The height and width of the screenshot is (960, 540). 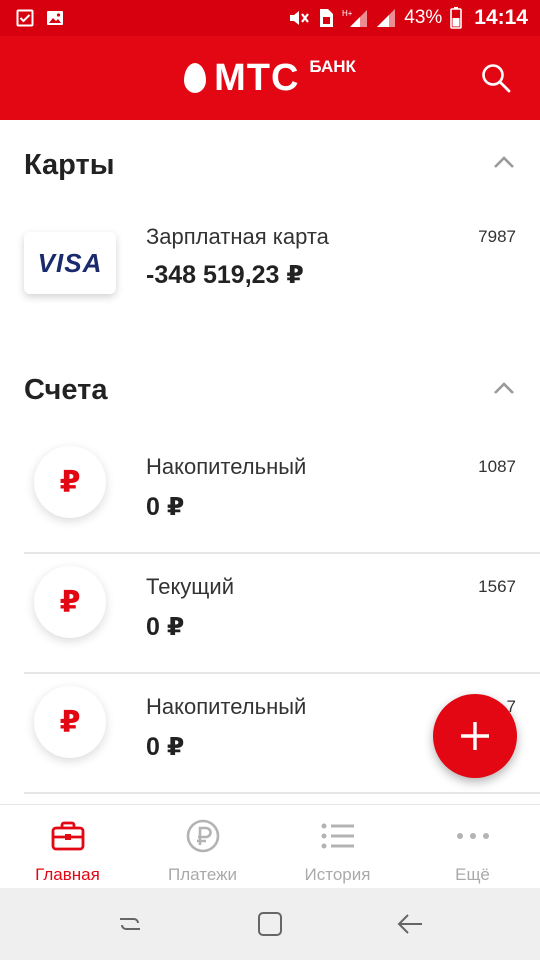 What do you see at coordinates (386, 18) in the screenshot?
I see `signal-sim2-icon` at bounding box center [386, 18].